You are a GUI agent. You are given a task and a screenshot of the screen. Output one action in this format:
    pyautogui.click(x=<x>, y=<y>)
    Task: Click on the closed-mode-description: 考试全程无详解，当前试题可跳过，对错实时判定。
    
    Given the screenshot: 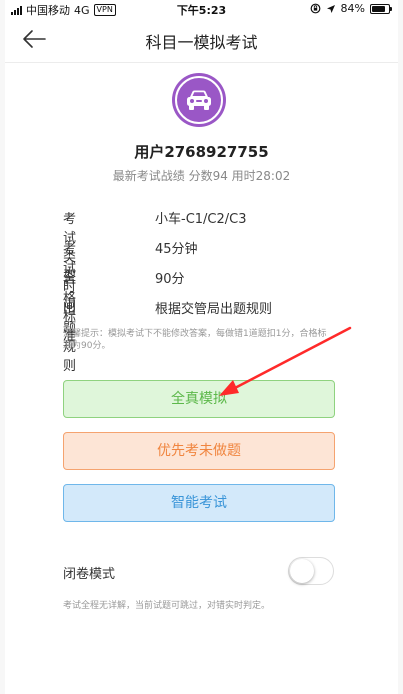 What is the action you would take?
    pyautogui.click(x=167, y=606)
    